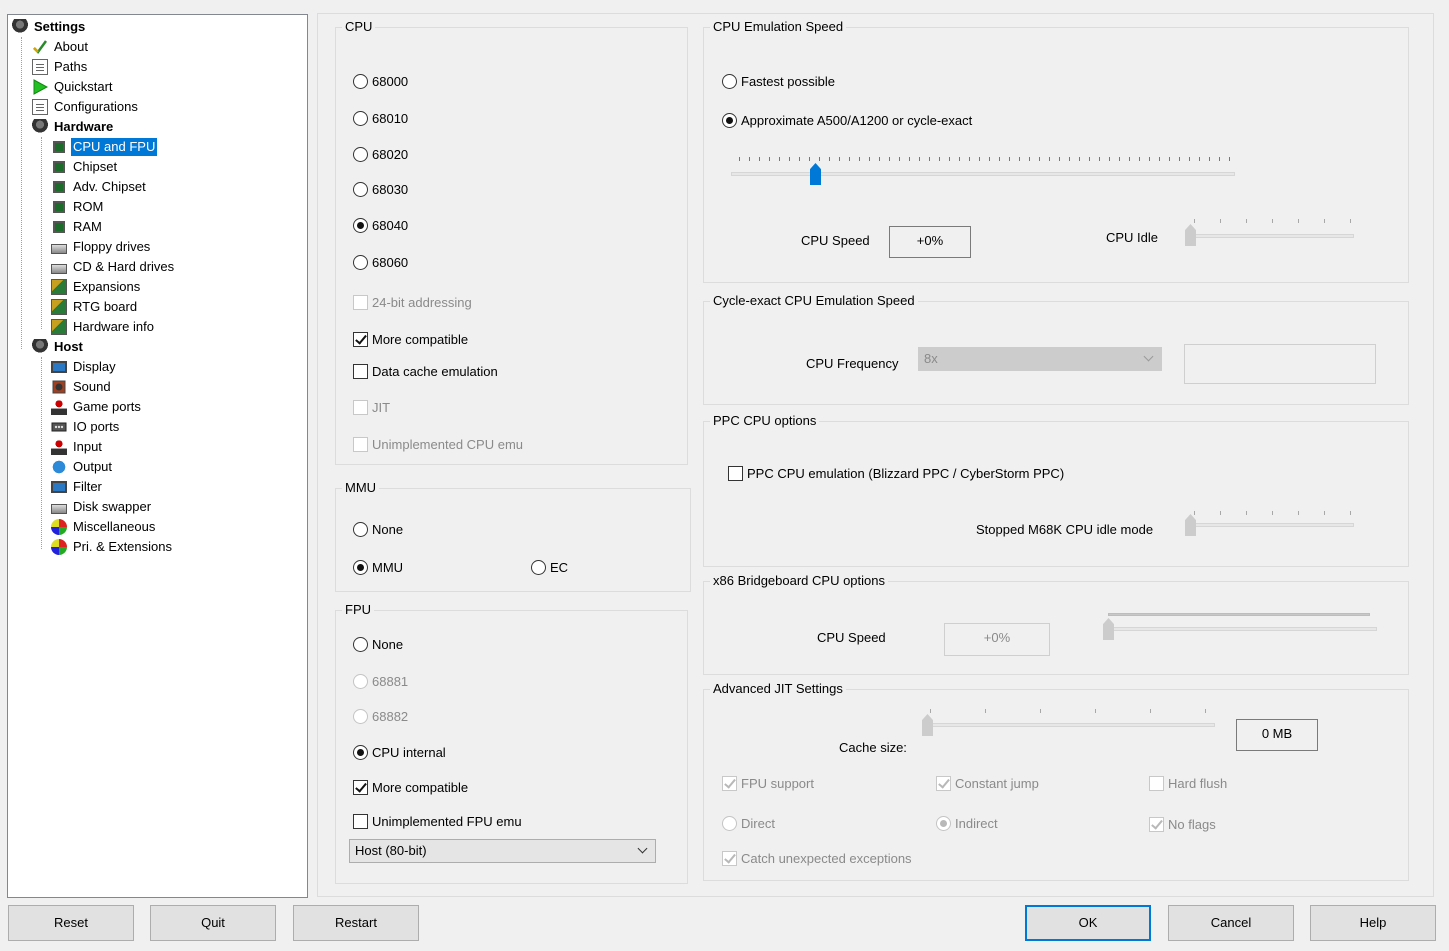 The image size is (1449, 951). Describe the element at coordinates (99, 187) in the screenshot. I see `tree-item-adv-chipset: Adv. Chipset` at that location.